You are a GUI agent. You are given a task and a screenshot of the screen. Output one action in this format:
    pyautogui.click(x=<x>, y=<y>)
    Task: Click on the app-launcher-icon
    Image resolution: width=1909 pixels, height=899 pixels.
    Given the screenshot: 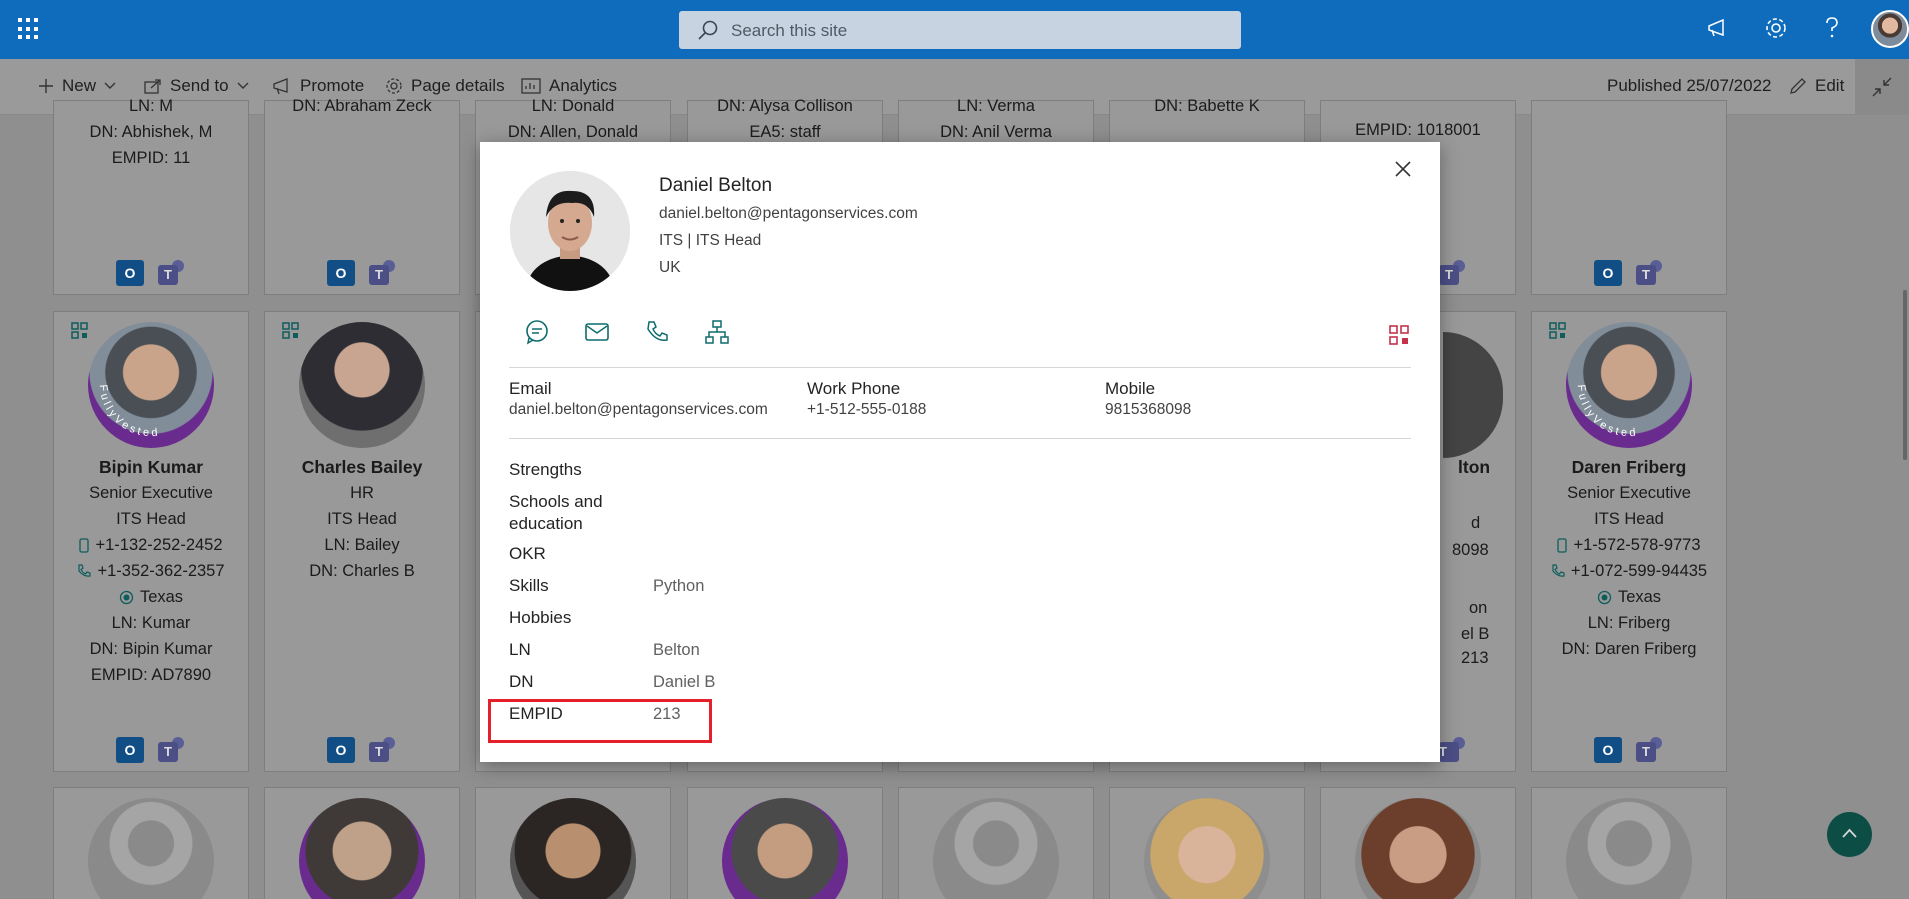 What is the action you would take?
    pyautogui.click(x=29, y=29)
    